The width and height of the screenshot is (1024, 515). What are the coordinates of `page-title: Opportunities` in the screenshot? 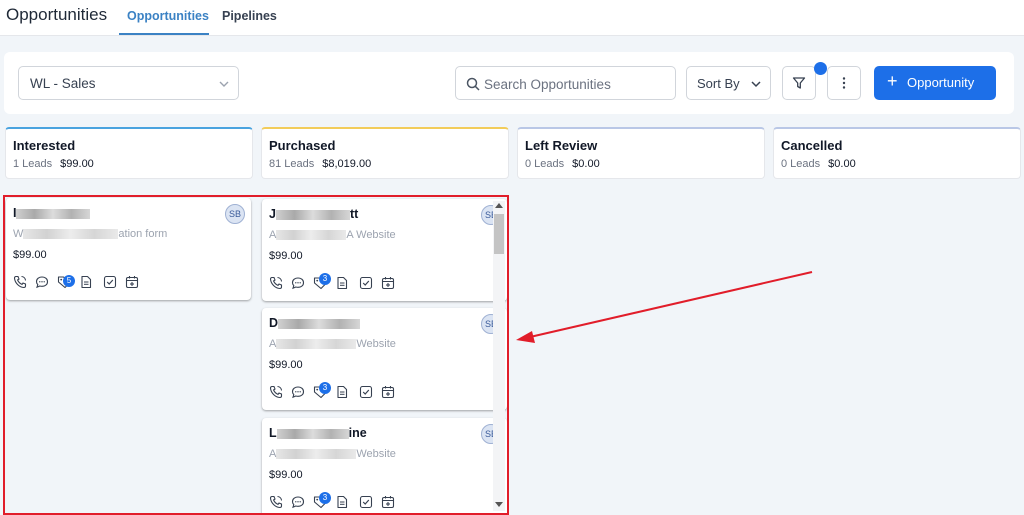 It's located at (57, 14).